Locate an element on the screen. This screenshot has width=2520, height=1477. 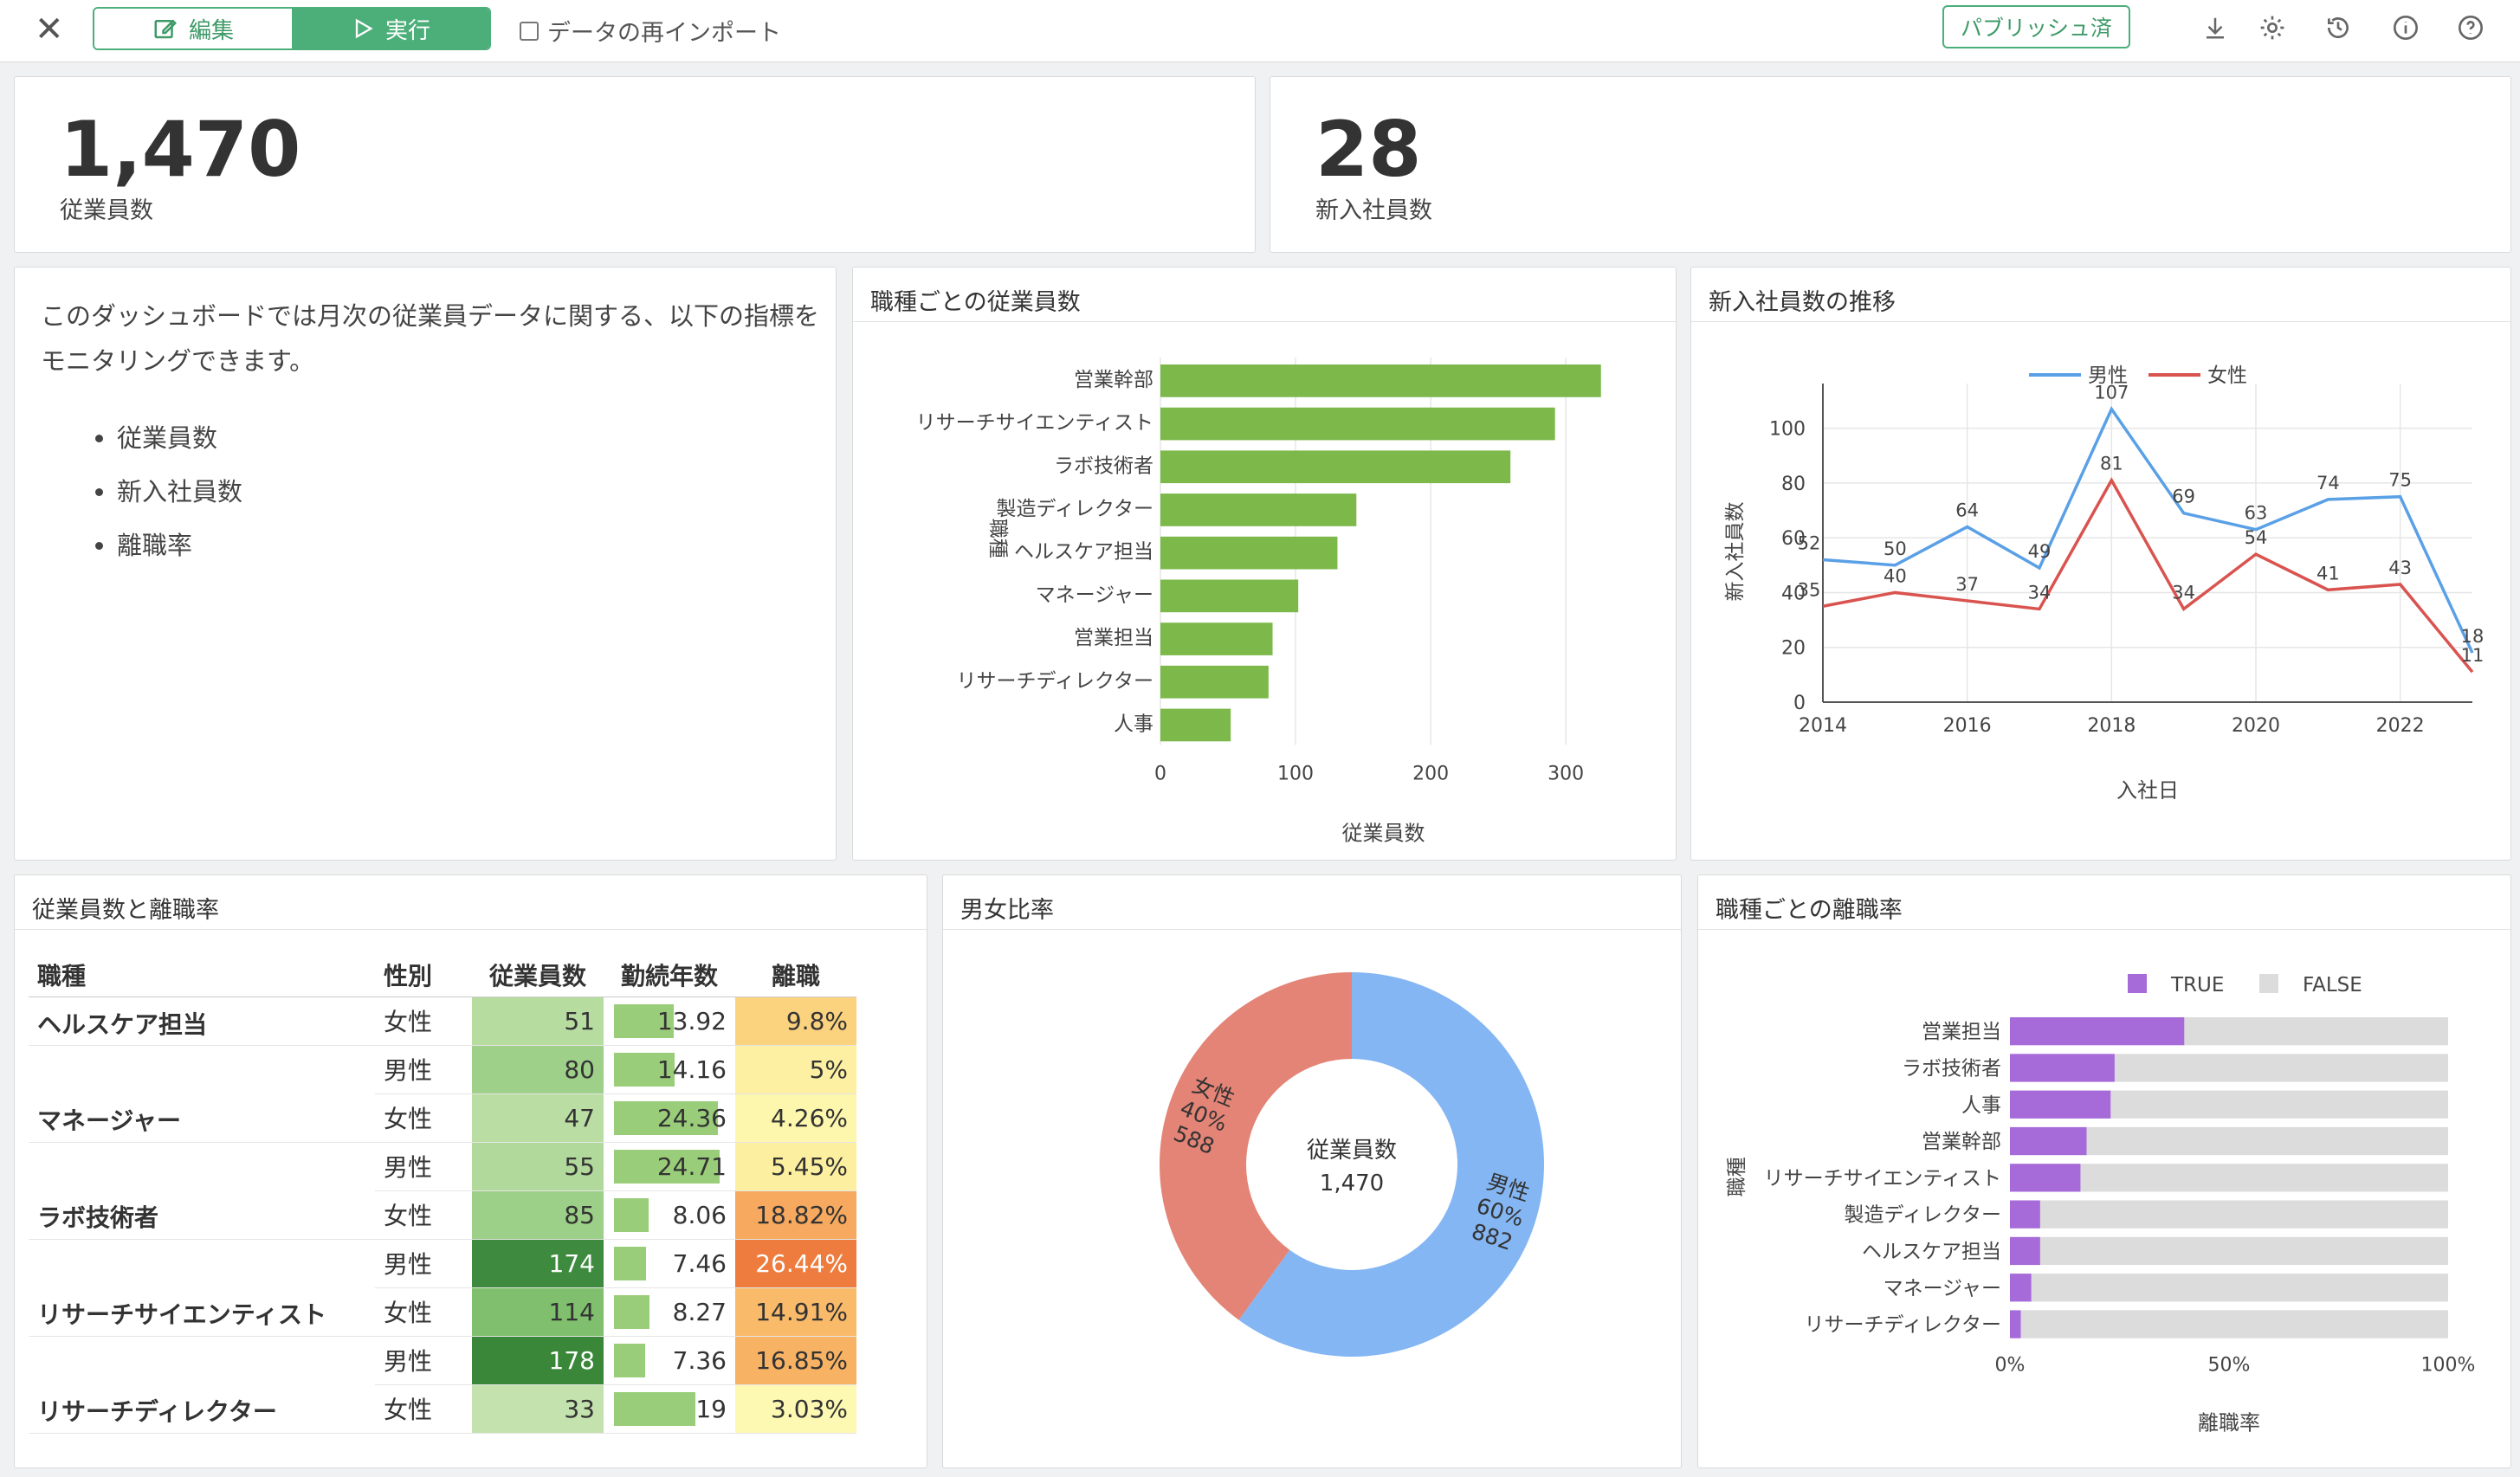
y-tick-label: 100 is located at coordinates (1787, 430).